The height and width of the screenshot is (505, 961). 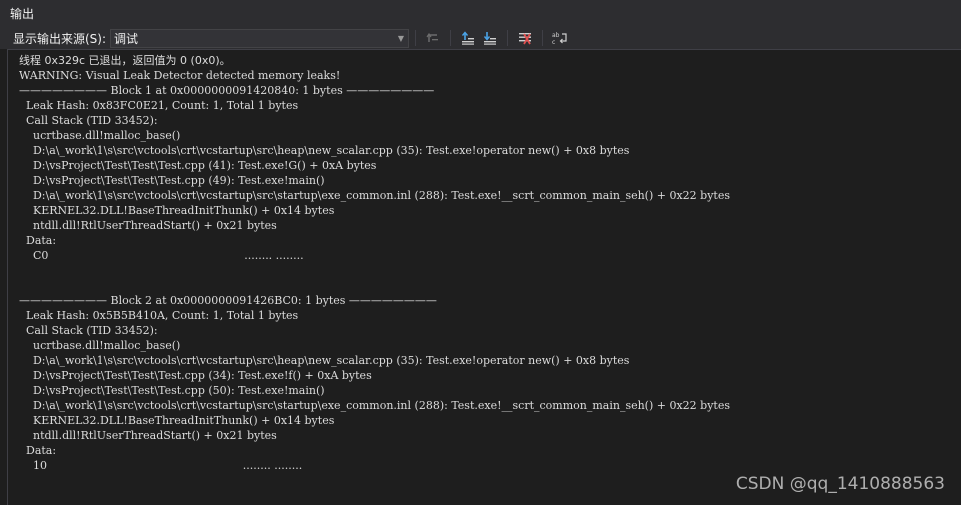 What do you see at coordinates (490, 38) in the screenshot?
I see `find-next-icon` at bounding box center [490, 38].